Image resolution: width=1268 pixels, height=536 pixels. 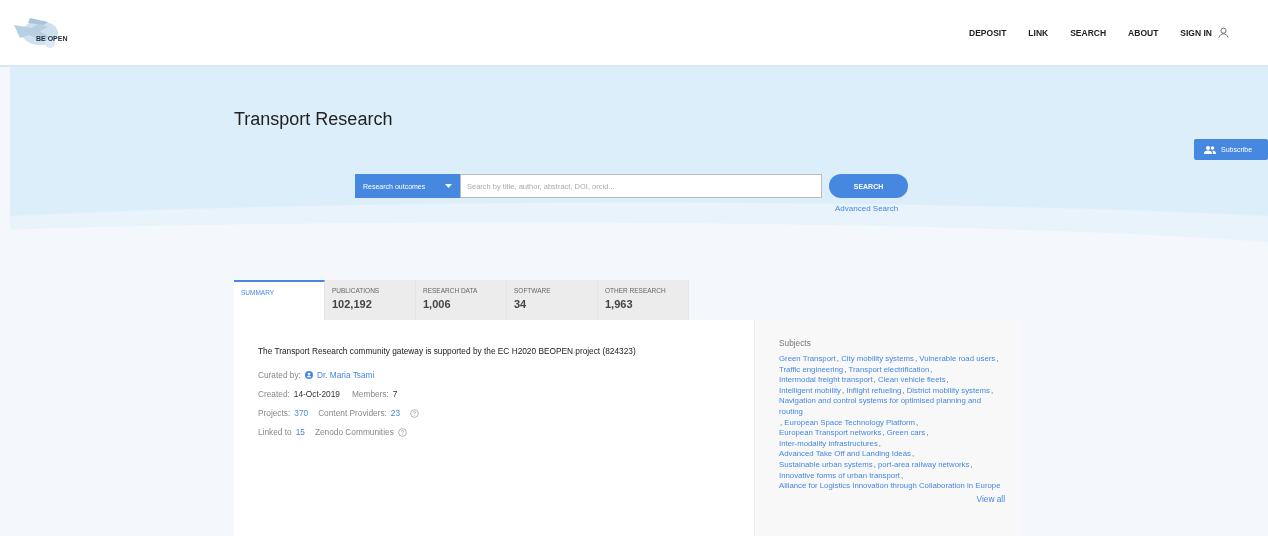 What do you see at coordinates (448, 186) in the screenshot?
I see `caret-icon` at bounding box center [448, 186].